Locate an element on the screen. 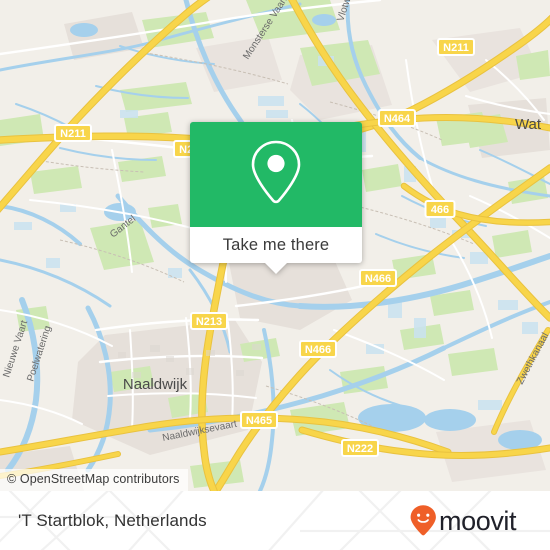  road-shield-label: N213 is located at coordinates (209, 322).